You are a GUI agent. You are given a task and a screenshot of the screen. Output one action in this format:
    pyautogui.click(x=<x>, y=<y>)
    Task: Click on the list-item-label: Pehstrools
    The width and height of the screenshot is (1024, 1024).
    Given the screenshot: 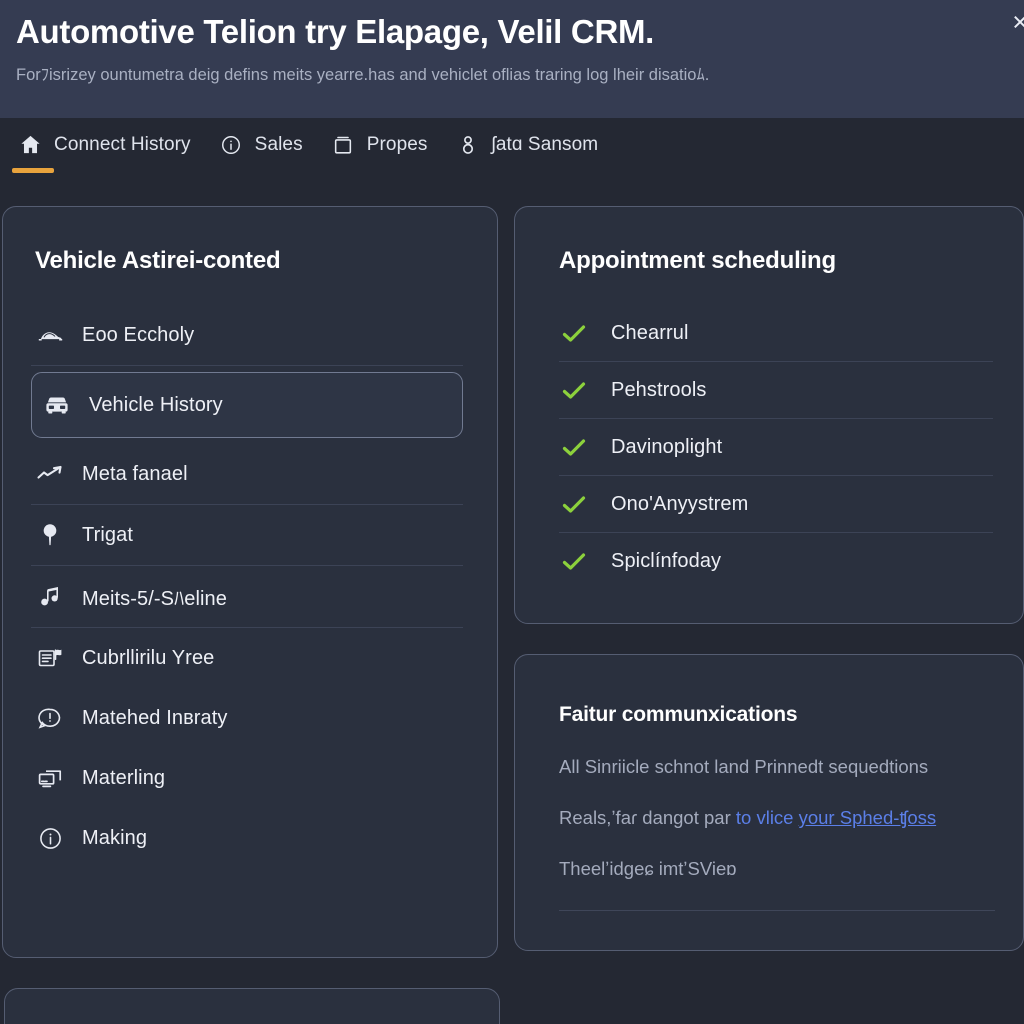 What is the action you would take?
    pyautogui.click(x=659, y=389)
    